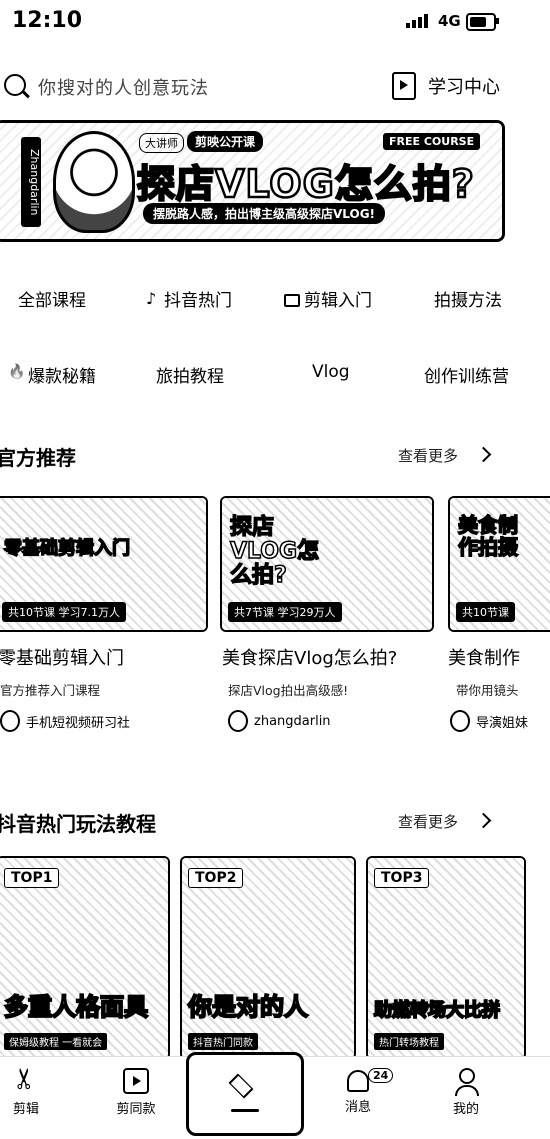 This screenshot has height=1139, width=550. Describe the element at coordinates (223, 1041) in the screenshot. I see `trending-subtitle: 抖音热门同款` at that location.